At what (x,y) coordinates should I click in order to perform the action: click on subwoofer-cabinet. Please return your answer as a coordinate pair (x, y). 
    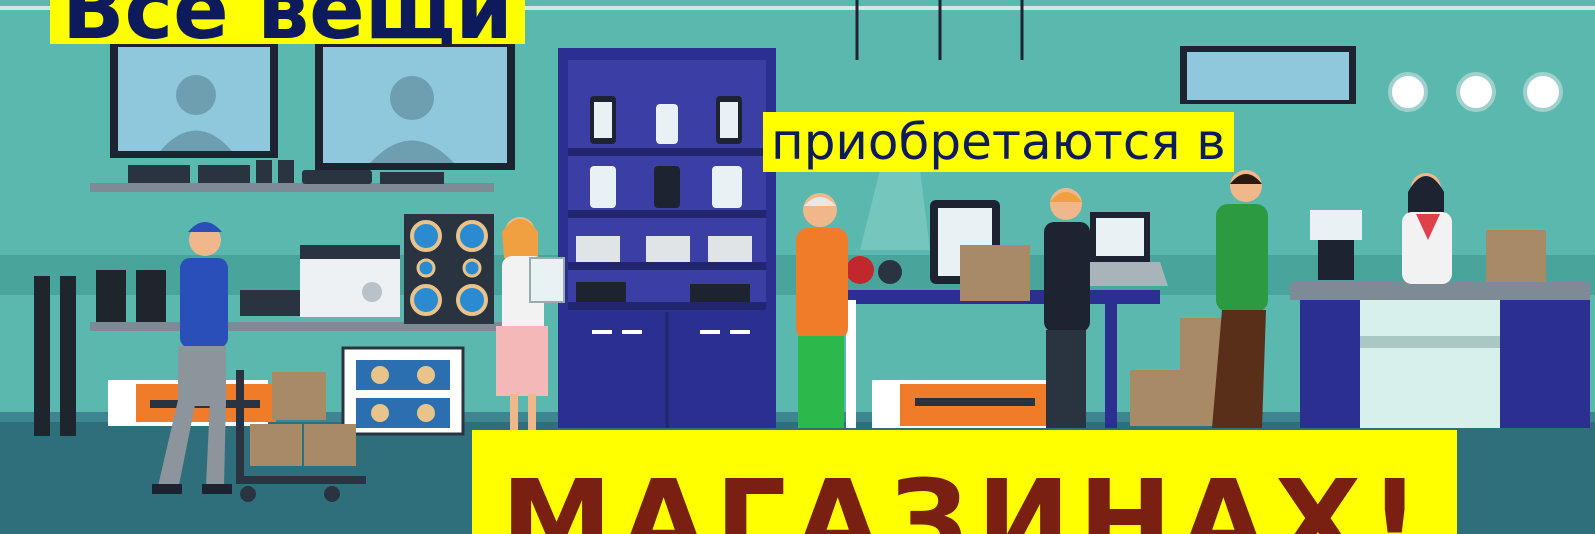
    Looking at the image, I should click on (449, 269).